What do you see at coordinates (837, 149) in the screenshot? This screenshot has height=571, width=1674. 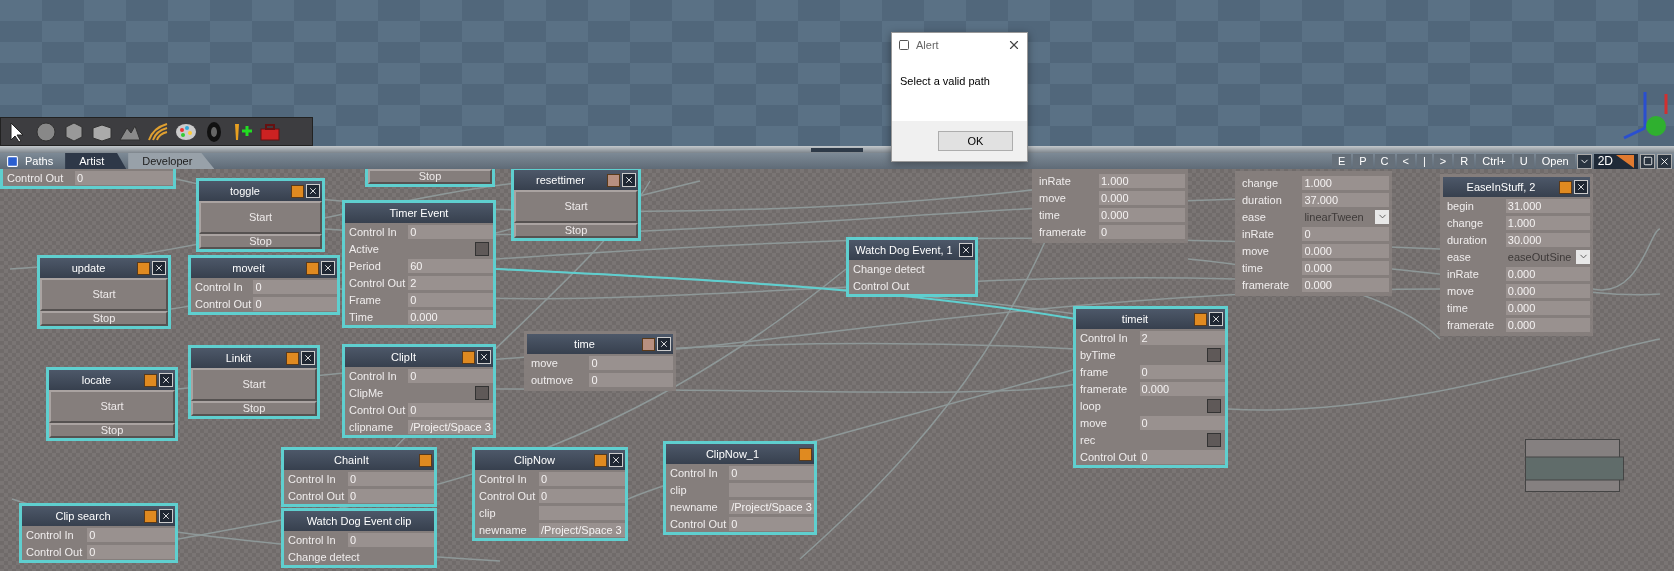 I see `splitter-grip` at bounding box center [837, 149].